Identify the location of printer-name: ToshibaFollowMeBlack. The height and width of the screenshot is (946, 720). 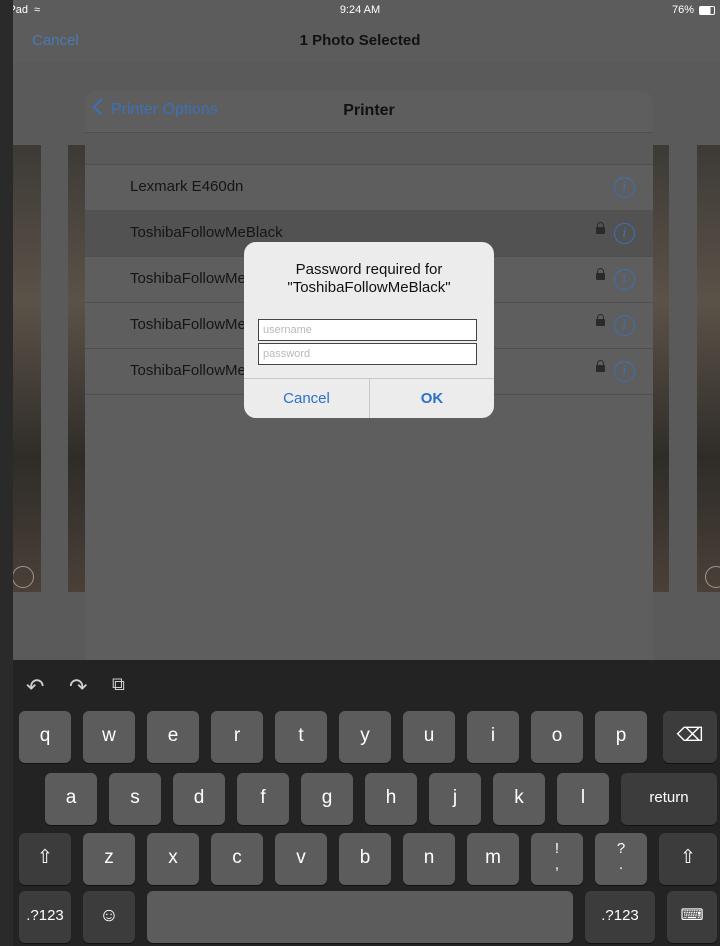
(206, 232).